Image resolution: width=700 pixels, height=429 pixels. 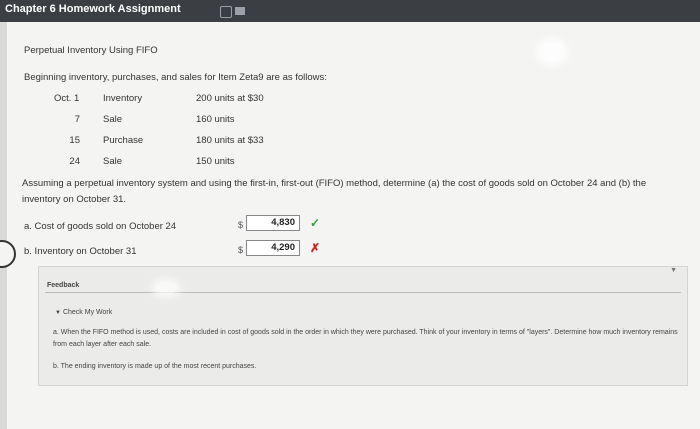 I want to click on cogs-input: 4,830, so click(x=273, y=223).